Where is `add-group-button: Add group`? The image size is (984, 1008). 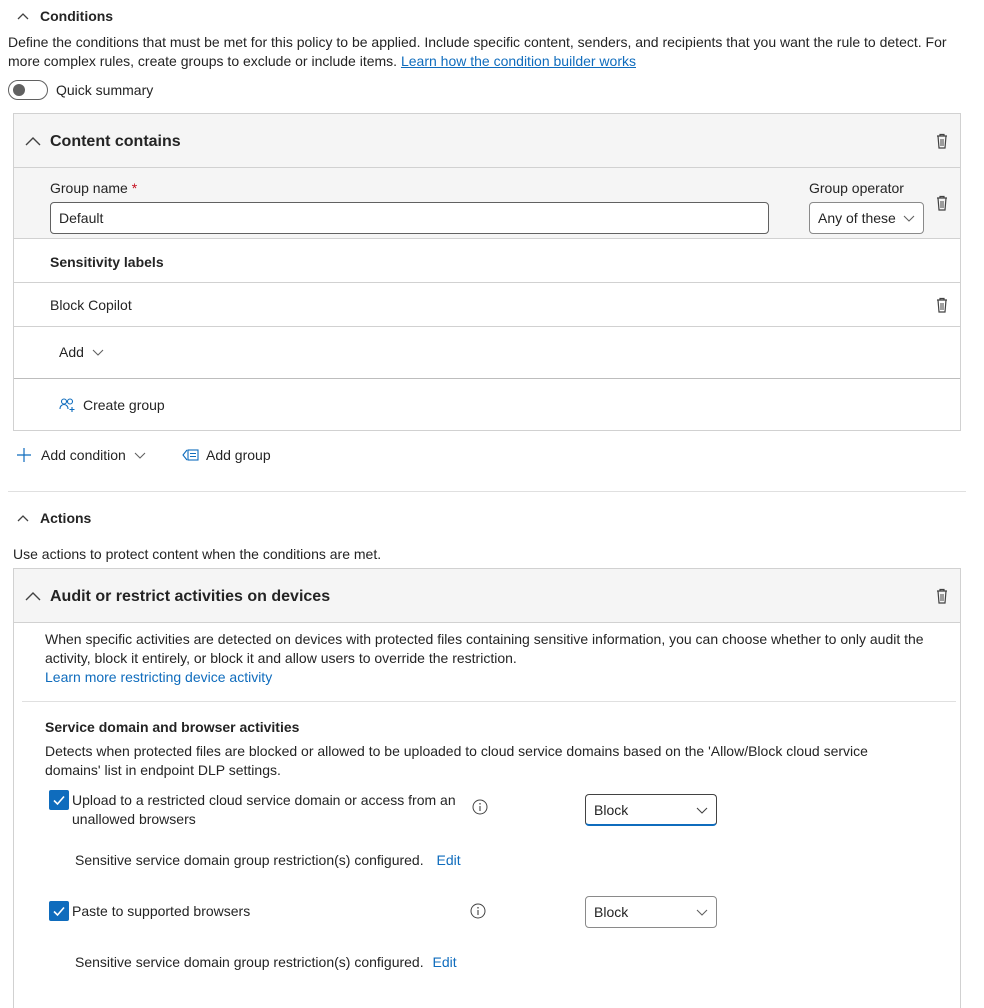 add-group-button: Add group is located at coordinates (226, 455).